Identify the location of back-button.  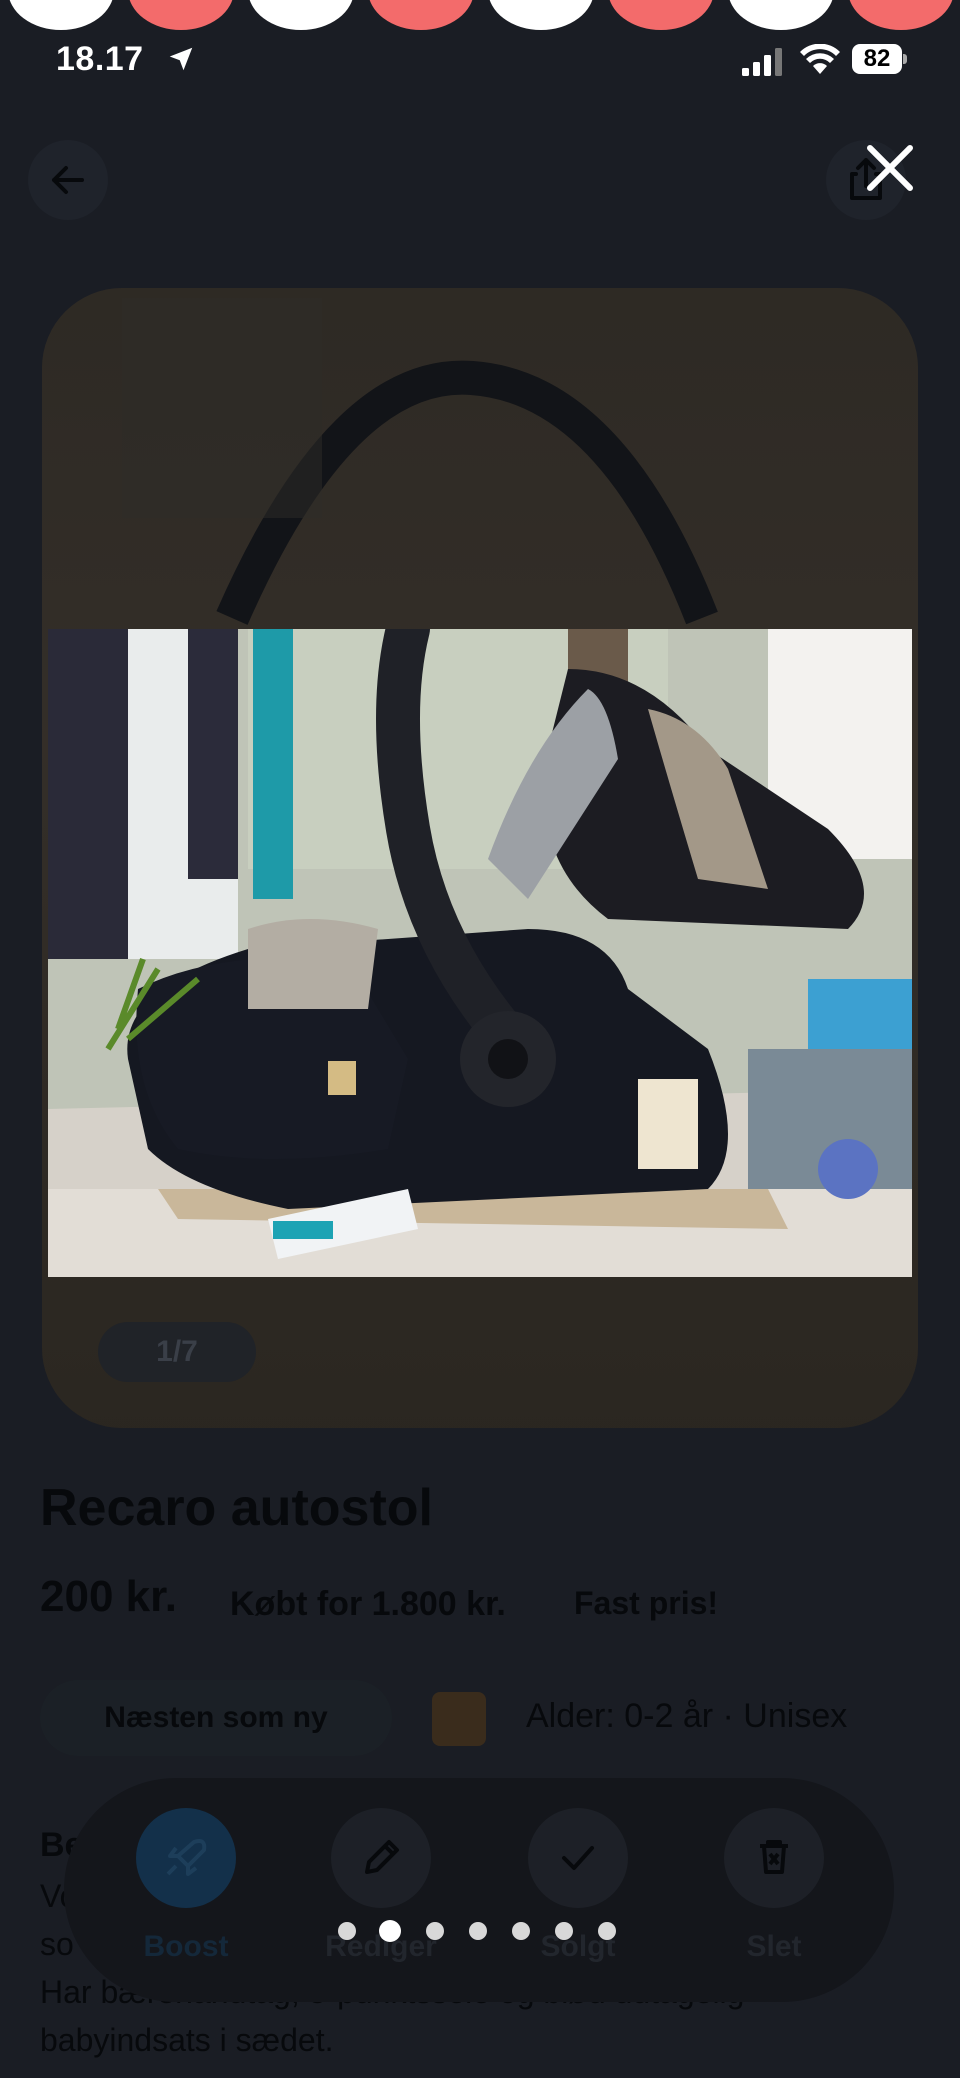
(68, 180).